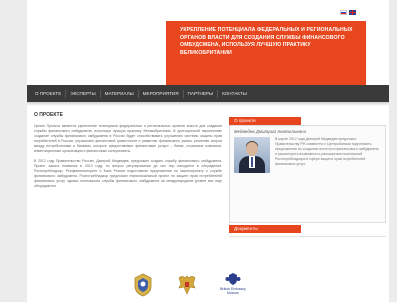 The width and height of the screenshot is (397, 302). What do you see at coordinates (120, 93) in the screenshot?
I see `nav-item-materials: Материалы` at bounding box center [120, 93].